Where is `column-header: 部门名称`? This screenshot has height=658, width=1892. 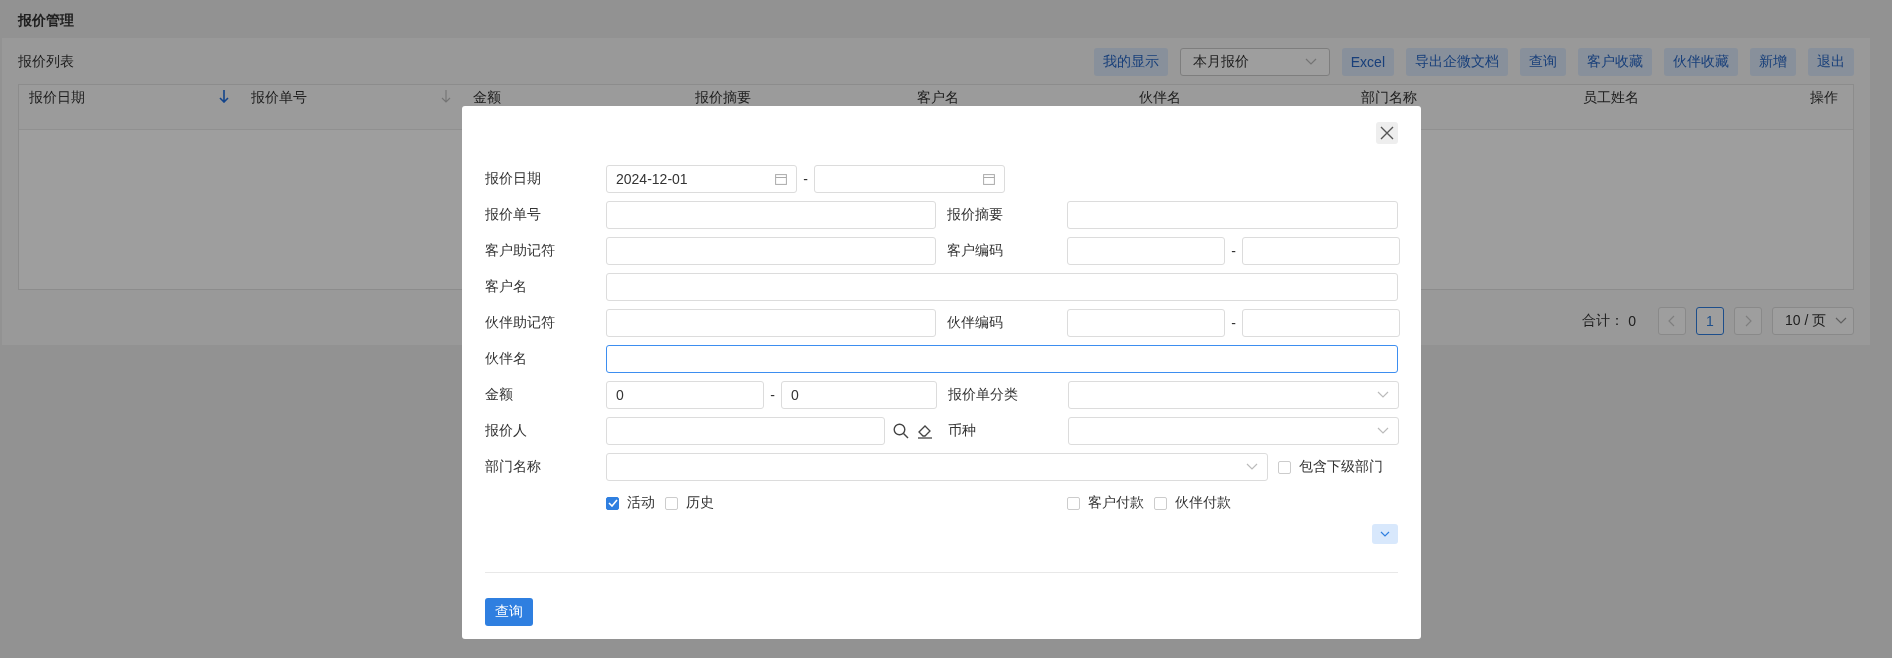
column-header: 部门名称 is located at coordinates (1389, 98).